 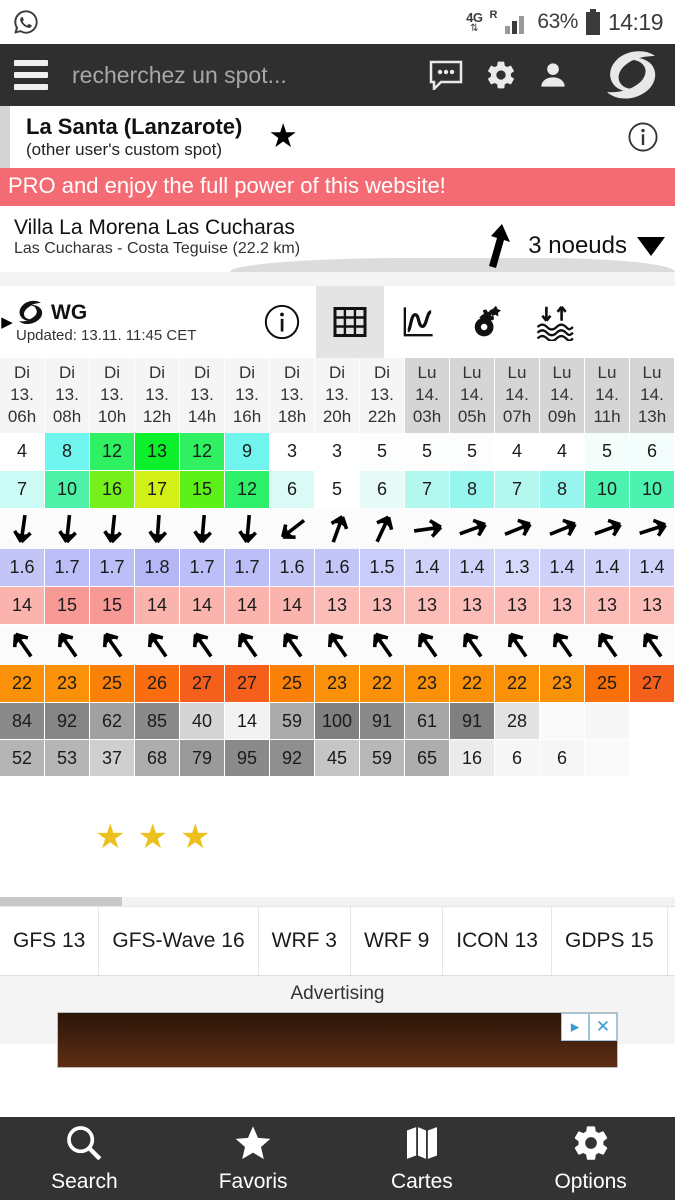 What do you see at coordinates (610, 941) in the screenshot?
I see `model-tab: GDPS 15` at bounding box center [610, 941].